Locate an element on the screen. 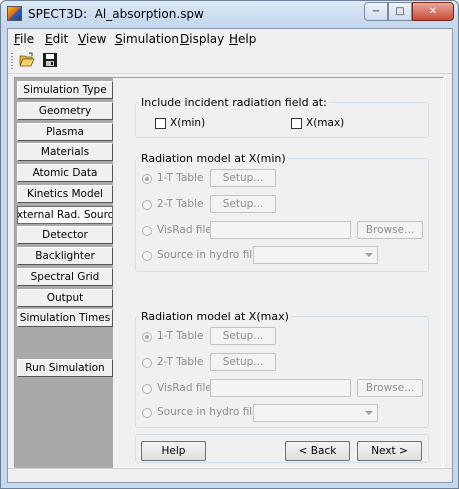  close-icon: ✕ is located at coordinates (433, 11).